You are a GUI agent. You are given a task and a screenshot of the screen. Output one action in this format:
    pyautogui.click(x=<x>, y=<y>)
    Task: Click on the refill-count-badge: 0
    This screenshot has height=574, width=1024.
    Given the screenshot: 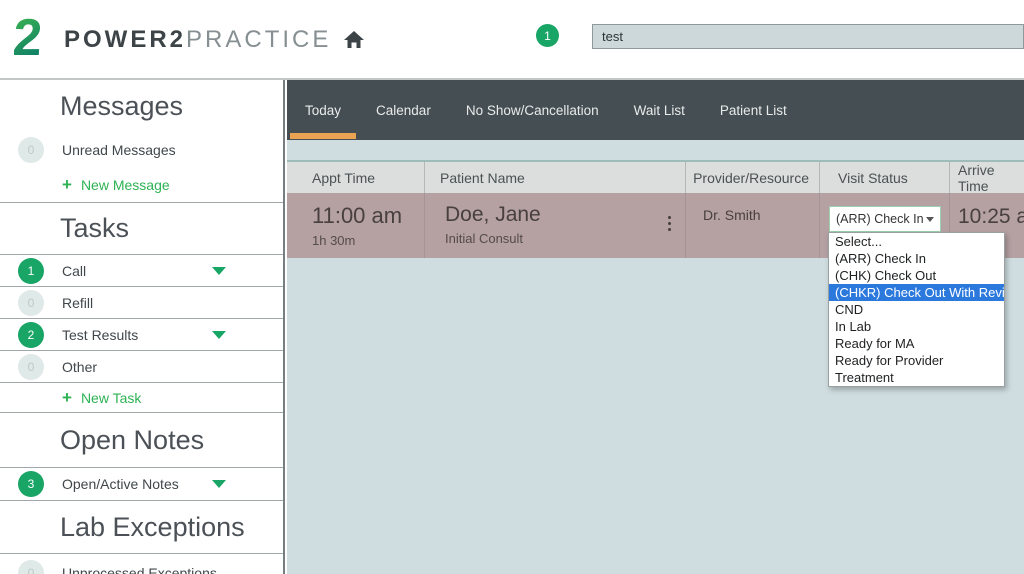 What is the action you would take?
    pyautogui.click(x=31, y=302)
    